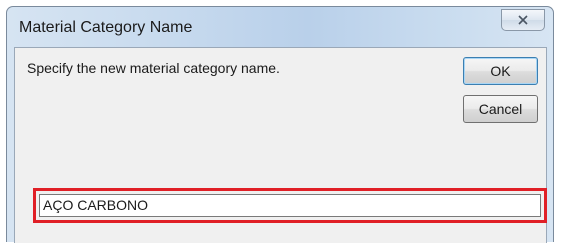  What do you see at coordinates (500, 109) in the screenshot?
I see `cancel-button: Cancel` at bounding box center [500, 109].